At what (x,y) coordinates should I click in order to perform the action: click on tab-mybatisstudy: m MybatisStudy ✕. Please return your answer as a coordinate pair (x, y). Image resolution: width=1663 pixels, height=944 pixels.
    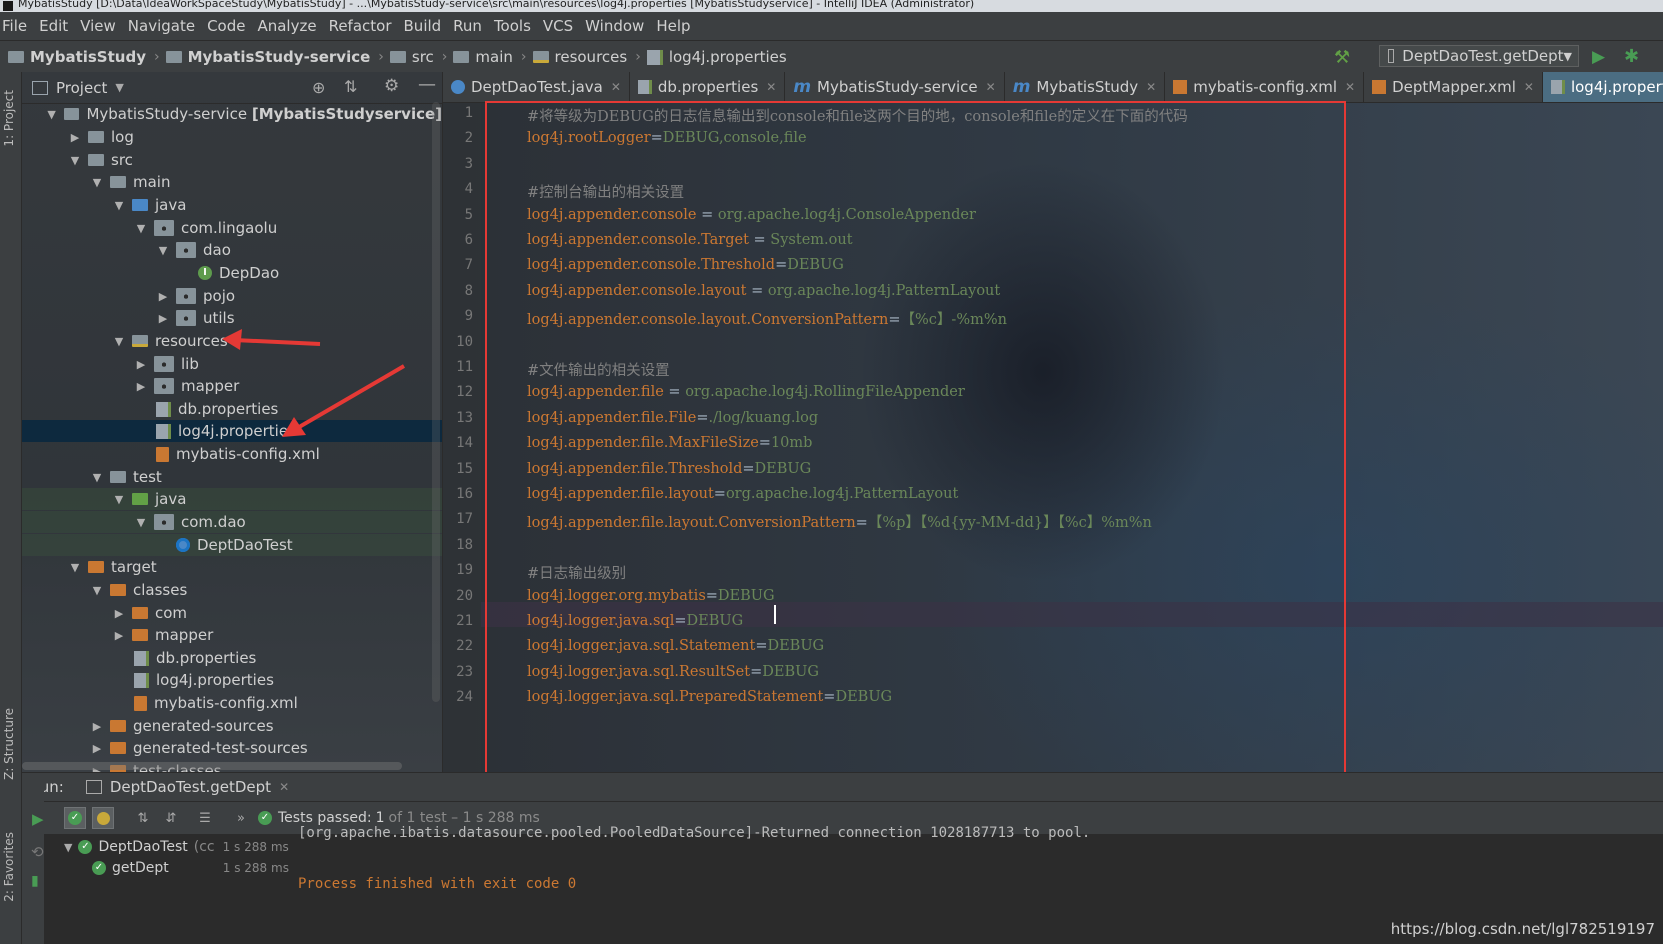
    Looking at the image, I should click on (1085, 87).